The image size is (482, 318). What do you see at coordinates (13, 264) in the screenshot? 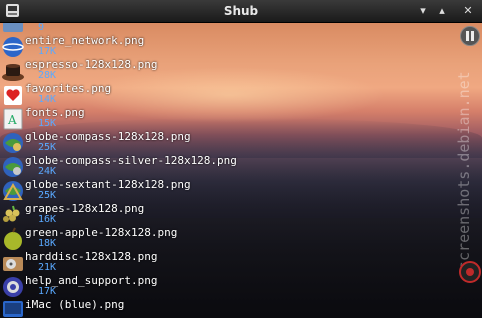
I see `harddisc-icon` at bounding box center [13, 264].